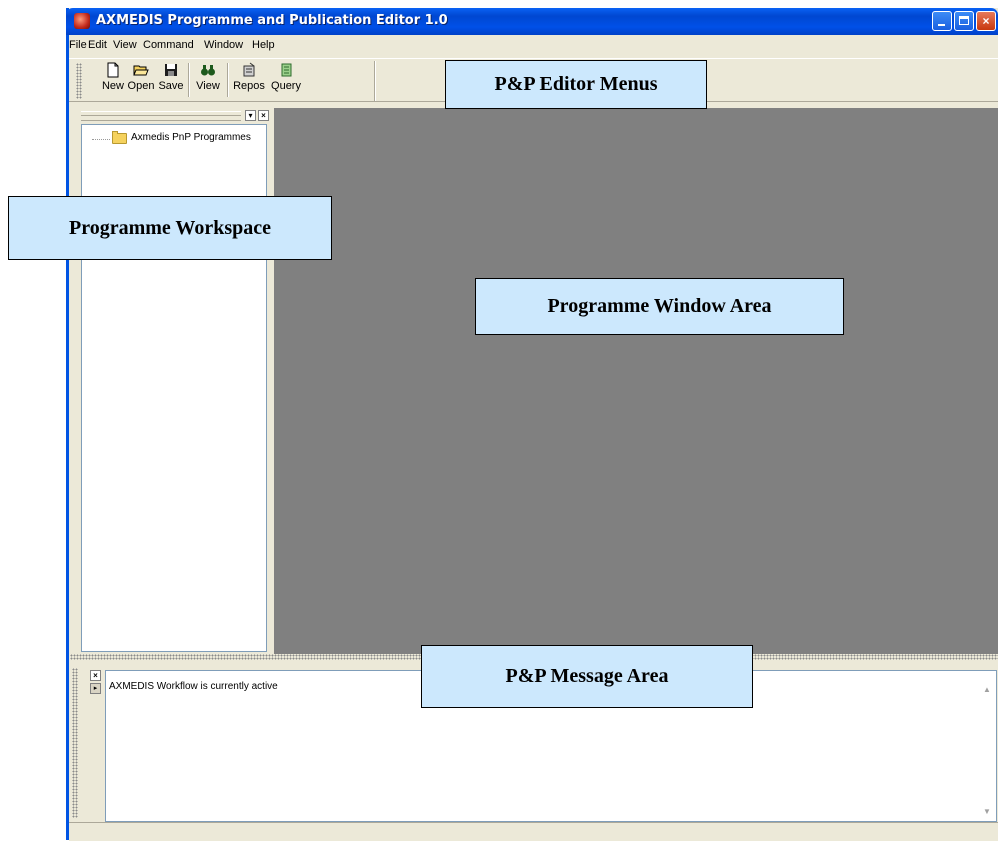 This screenshot has width=998, height=841. I want to click on callout-message-area-text: P&P Message Area, so click(587, 676).